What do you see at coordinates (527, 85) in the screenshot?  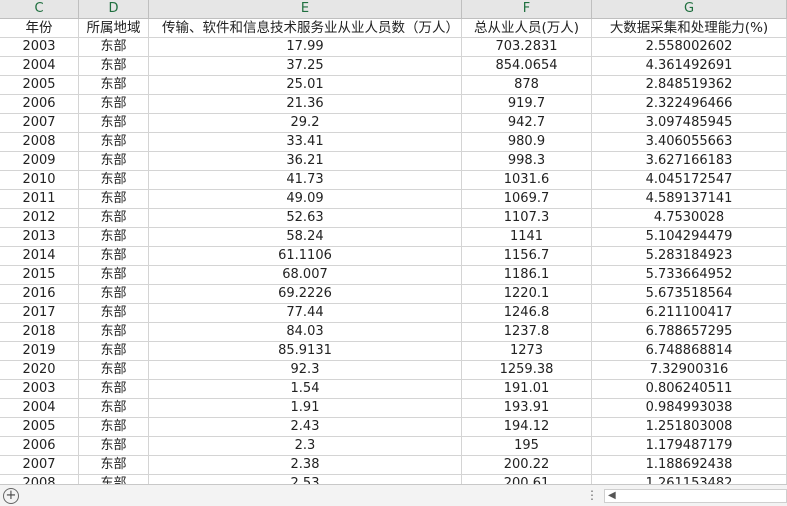 I see `table-cell: 878` at bounding box center [527, 85].